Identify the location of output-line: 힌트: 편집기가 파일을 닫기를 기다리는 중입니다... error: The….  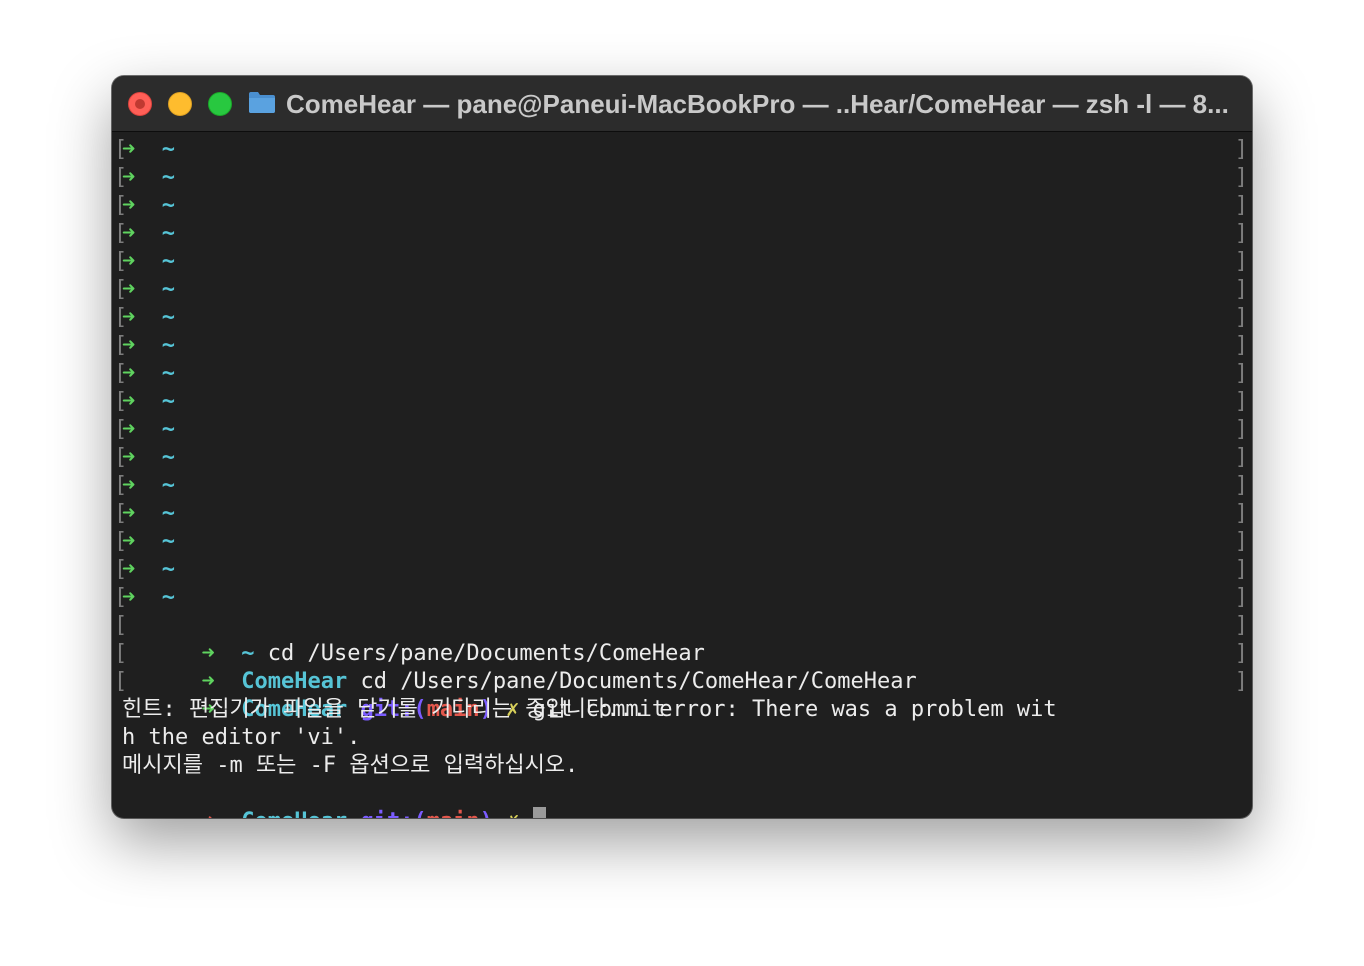
(589, 709).